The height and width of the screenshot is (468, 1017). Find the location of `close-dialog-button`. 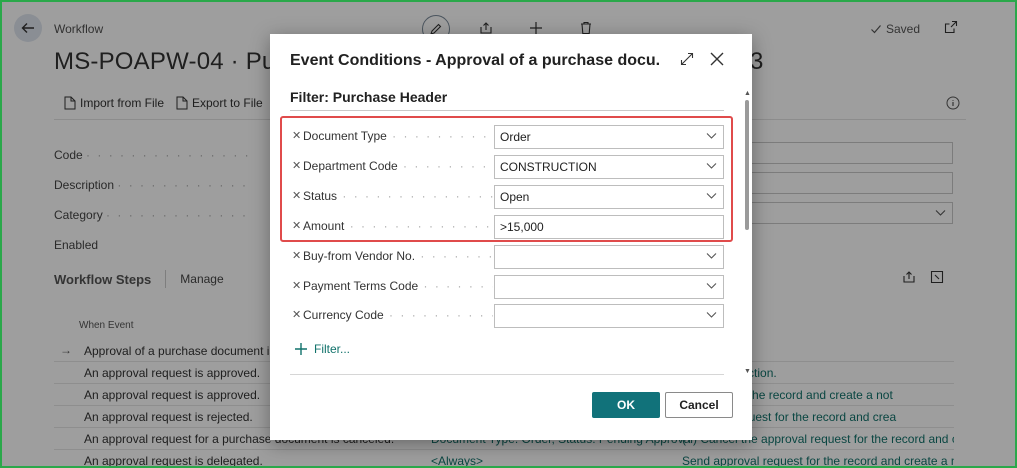

close-dialog-button is located at coordinates (717, 60).